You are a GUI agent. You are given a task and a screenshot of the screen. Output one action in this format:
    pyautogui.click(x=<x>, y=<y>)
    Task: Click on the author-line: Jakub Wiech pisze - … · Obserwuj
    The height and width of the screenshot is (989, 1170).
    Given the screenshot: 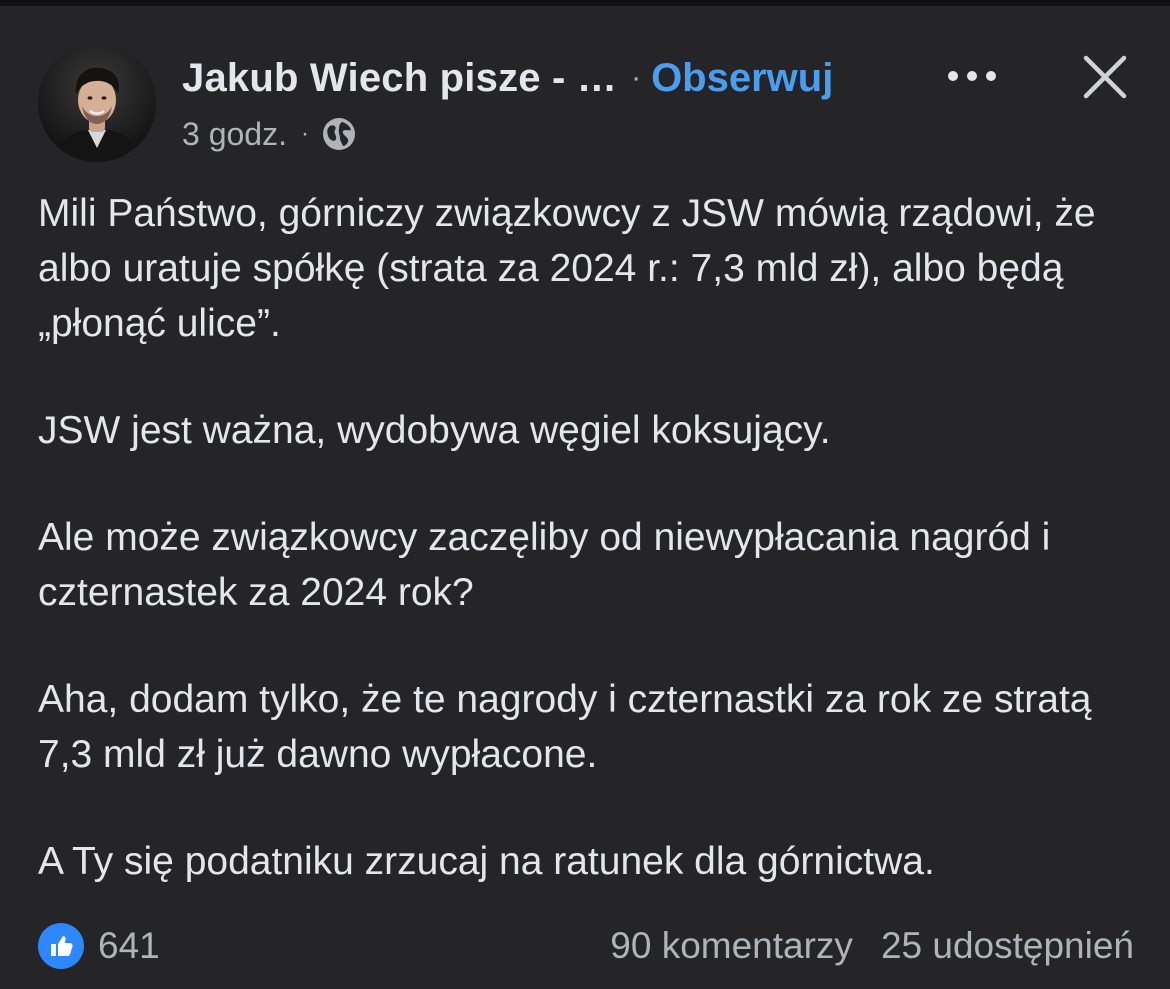 What is the action you would take?
    pyautogui.click(x=507, y=78)
    